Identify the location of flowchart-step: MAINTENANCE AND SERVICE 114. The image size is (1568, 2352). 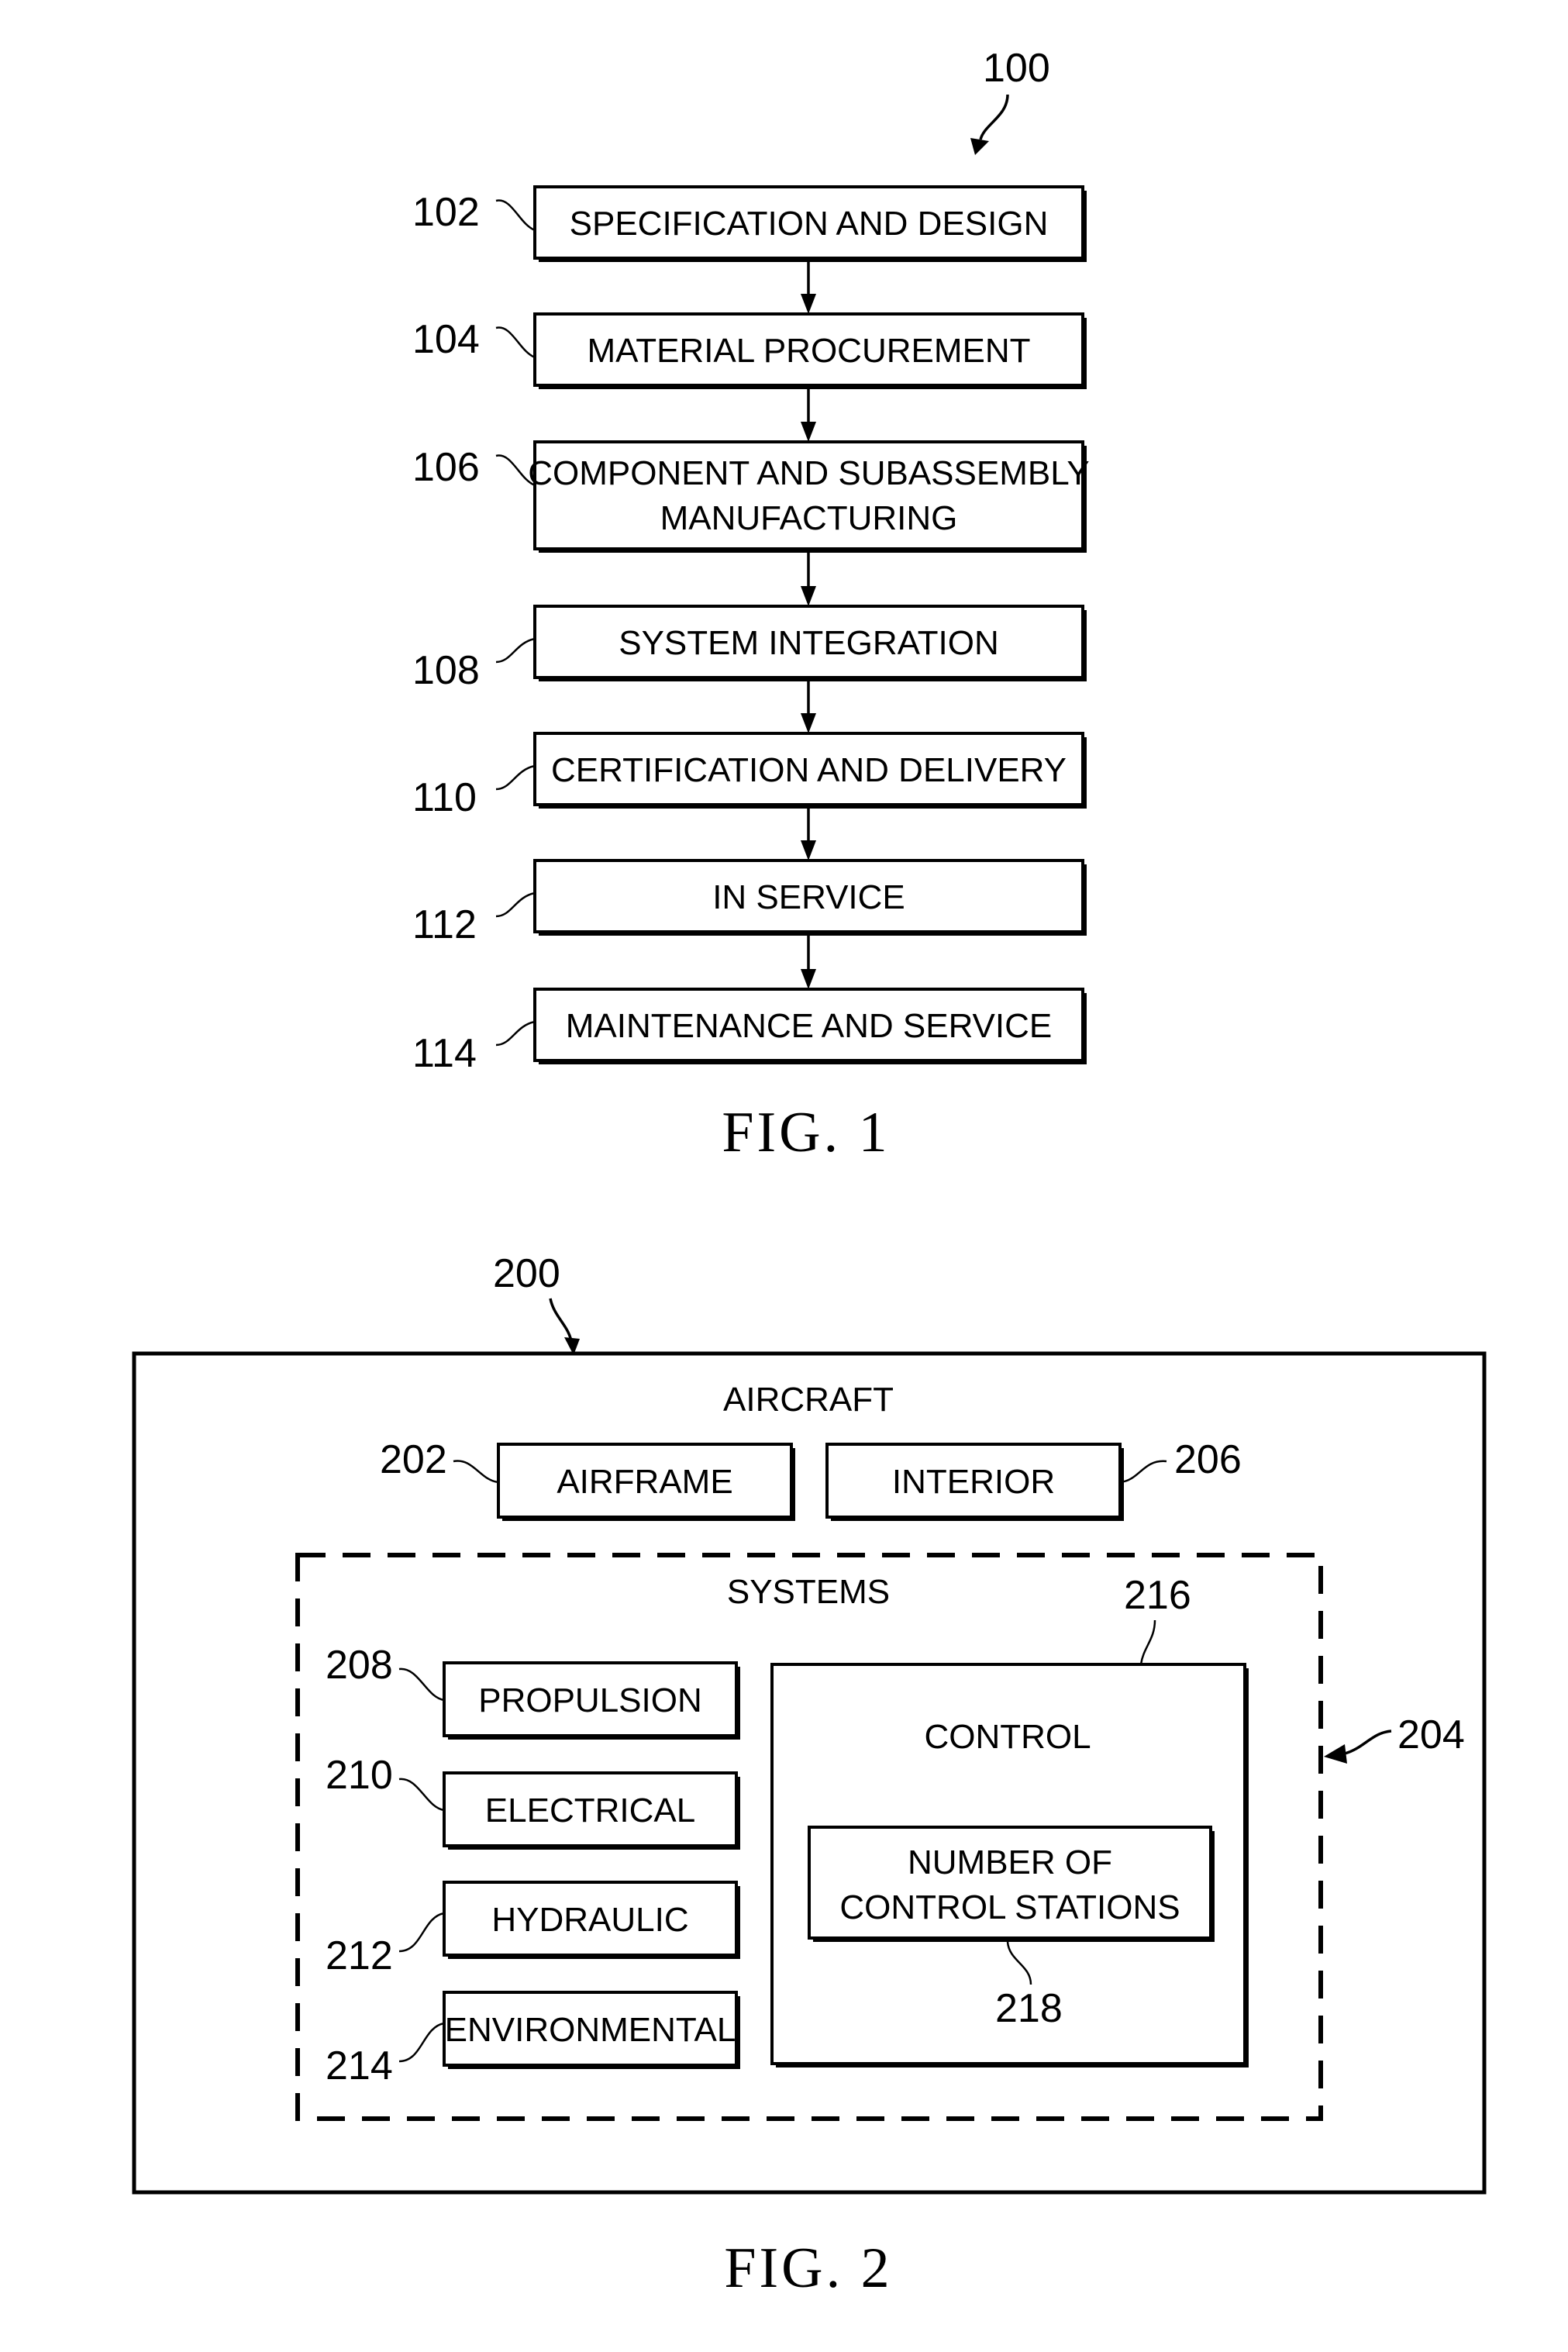
(749, 1032).